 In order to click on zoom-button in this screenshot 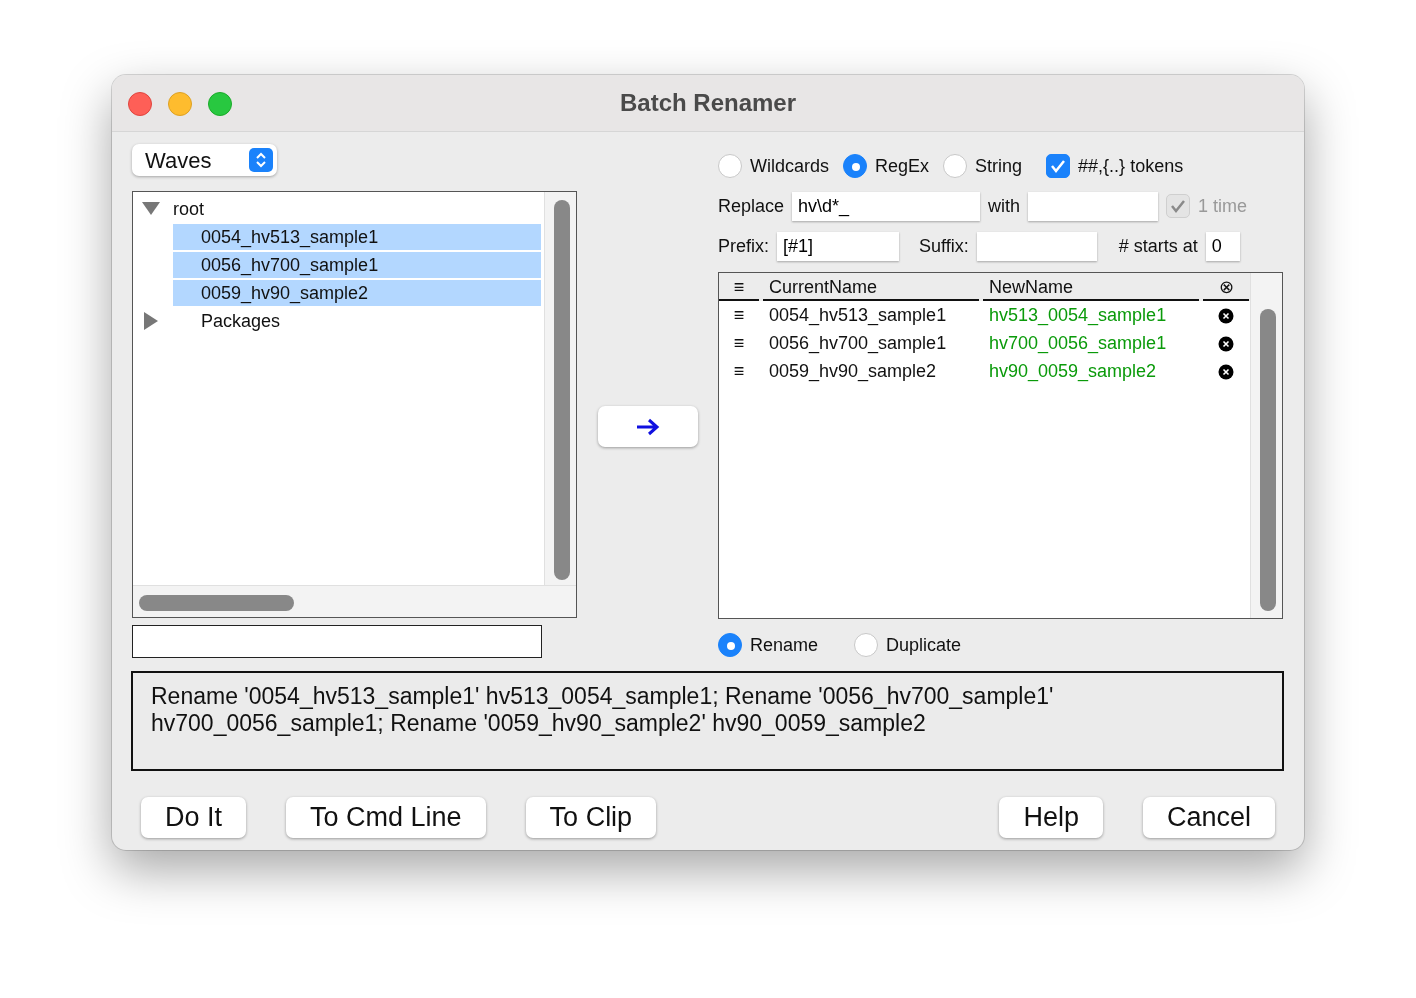, I will do `click(220, 104)`.